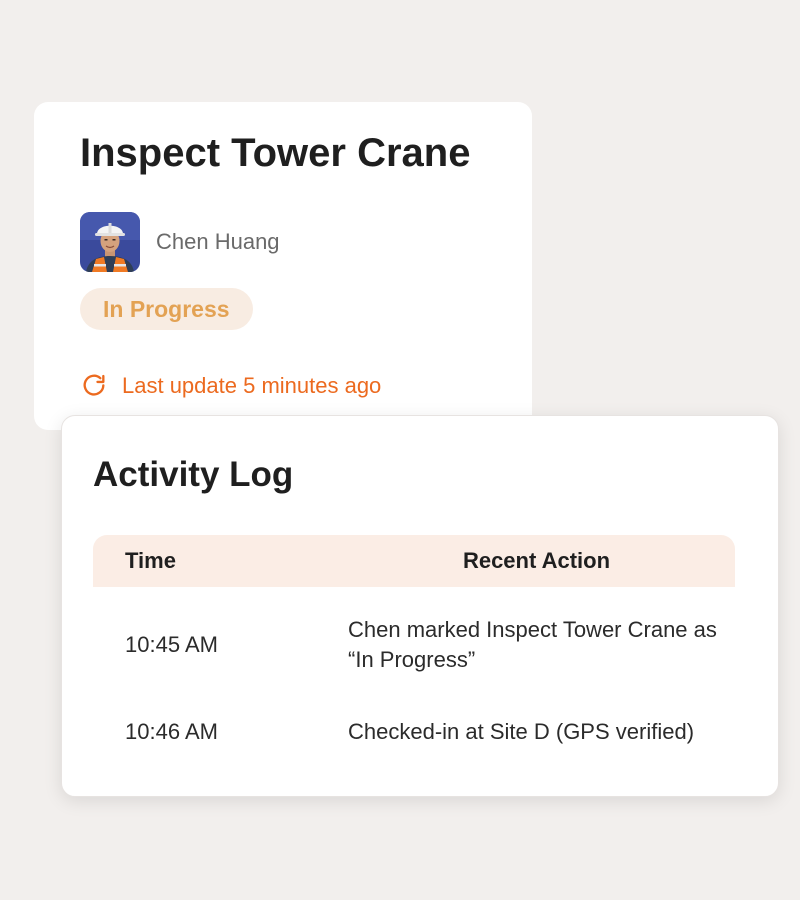  What do you see at coordinates (171, 644) in the screenshot?
I see `row-time: 10:45 AM` at bounding box center [171, 644].